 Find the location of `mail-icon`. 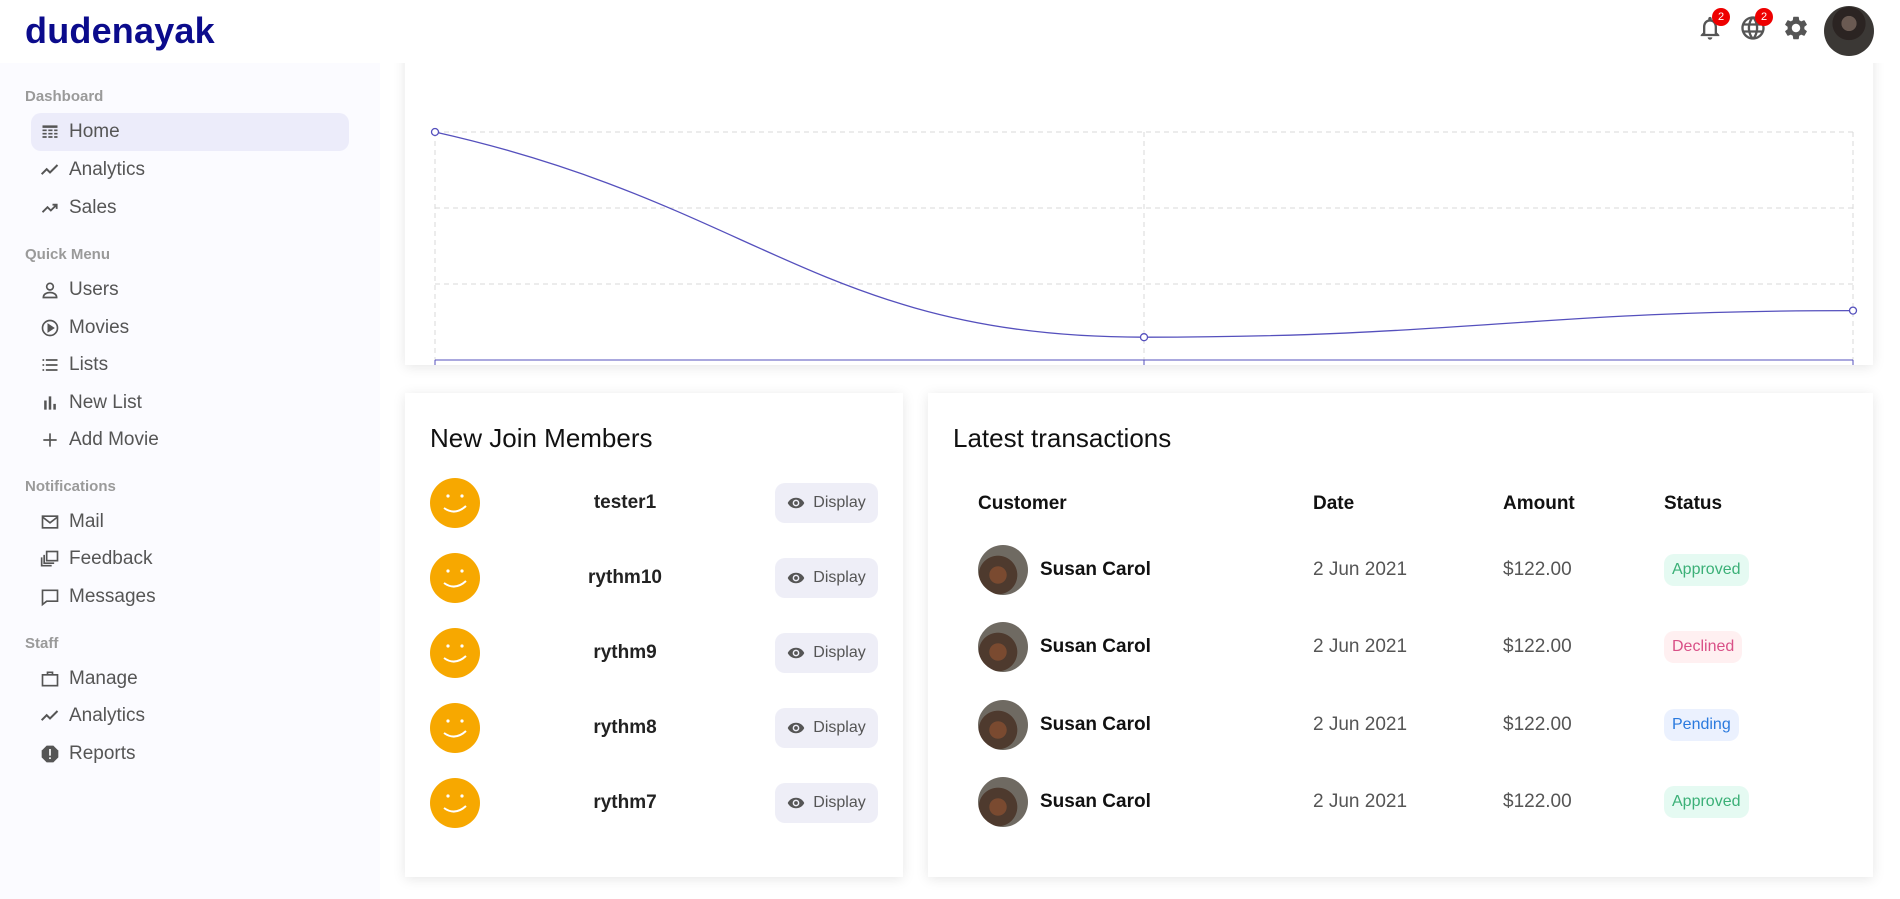

mail-icon is located at coordinates (50, 522).